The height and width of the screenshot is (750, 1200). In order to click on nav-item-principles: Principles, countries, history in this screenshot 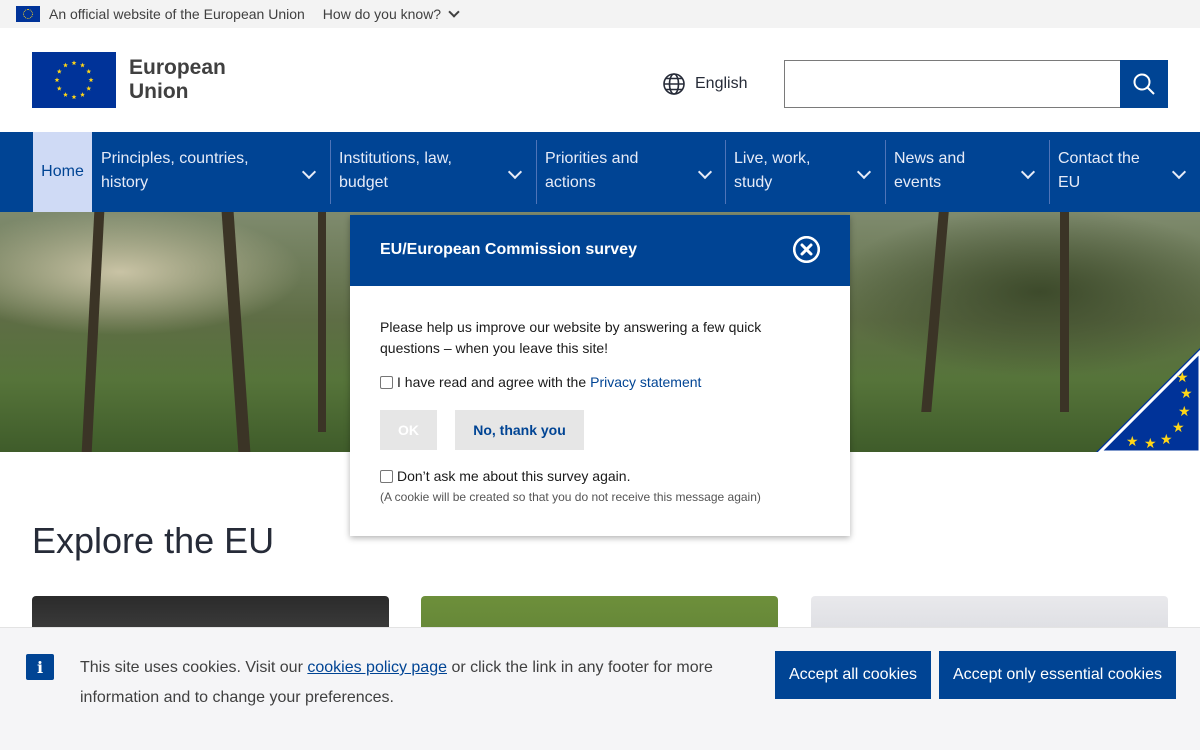, I will do `click(211, 172)`.